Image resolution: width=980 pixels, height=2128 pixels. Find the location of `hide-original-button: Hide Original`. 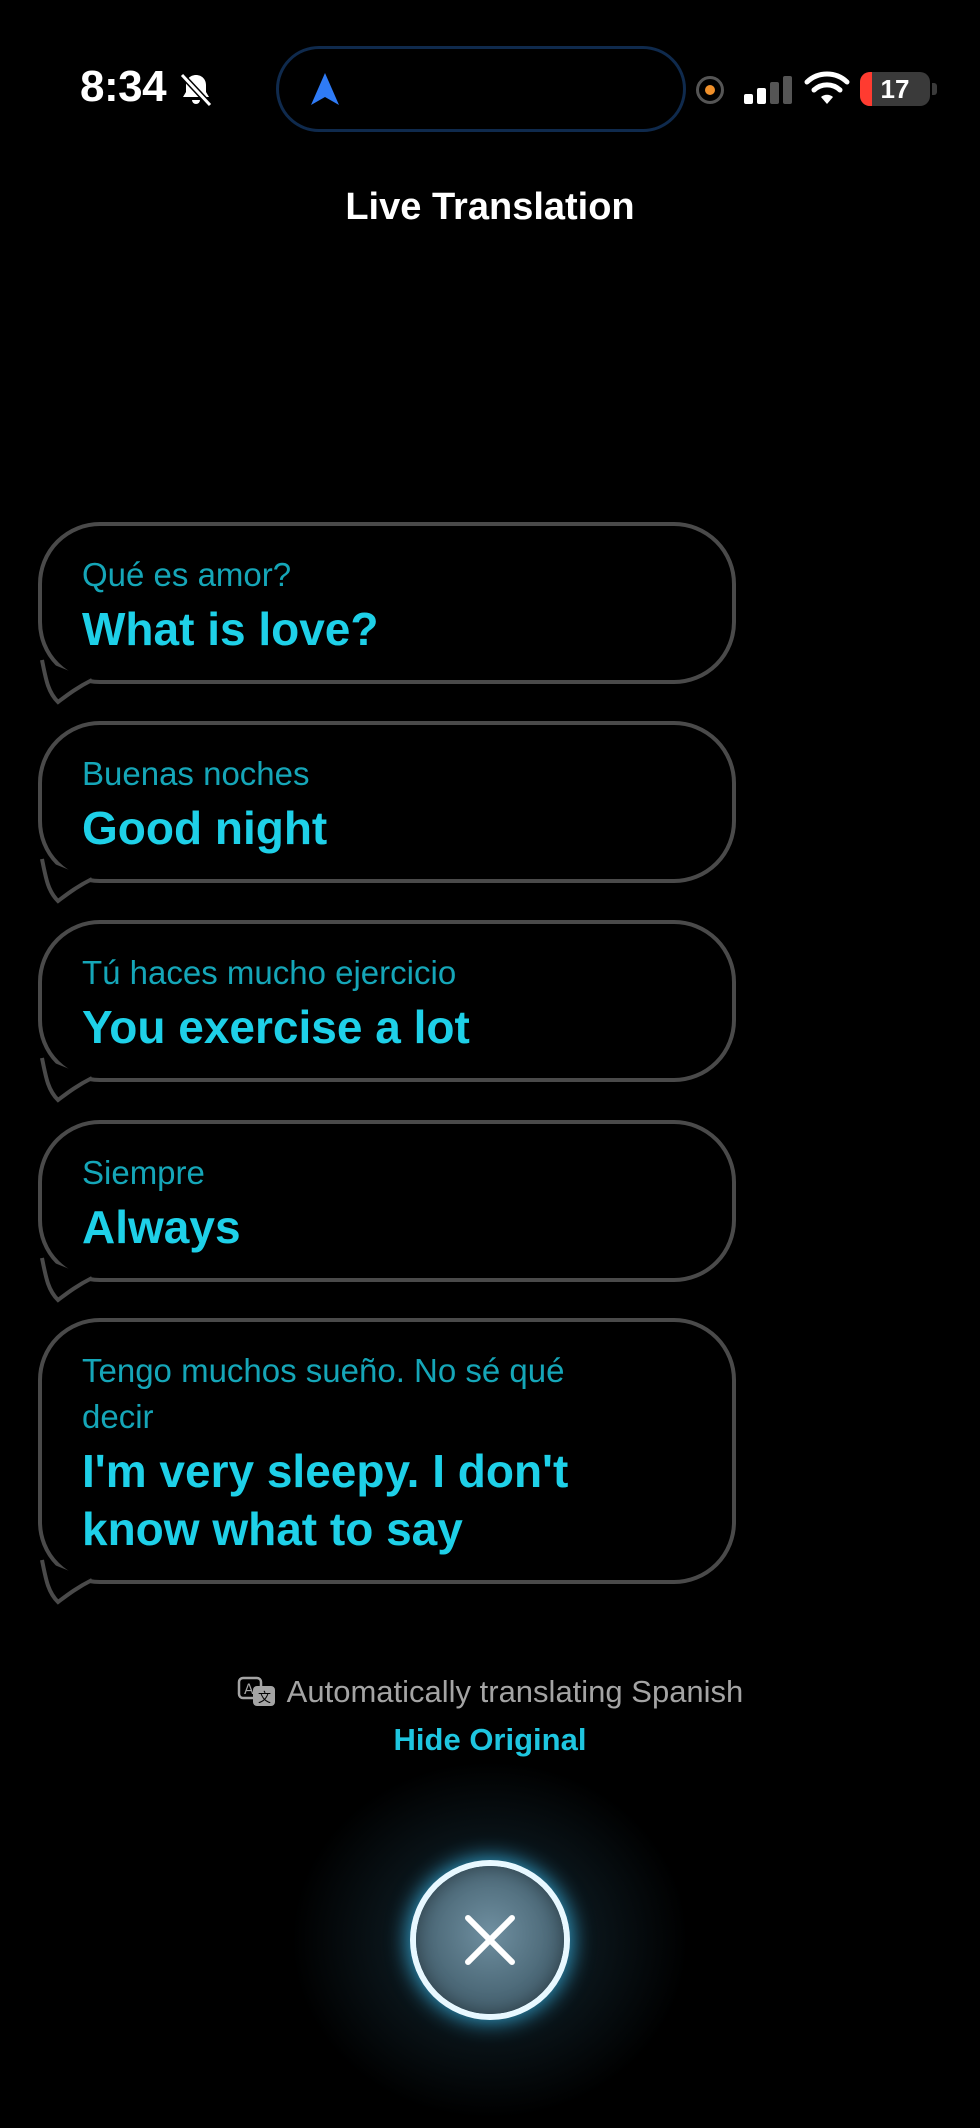

hide-original-button: Hide Original is located at coordinates (490, 1740).